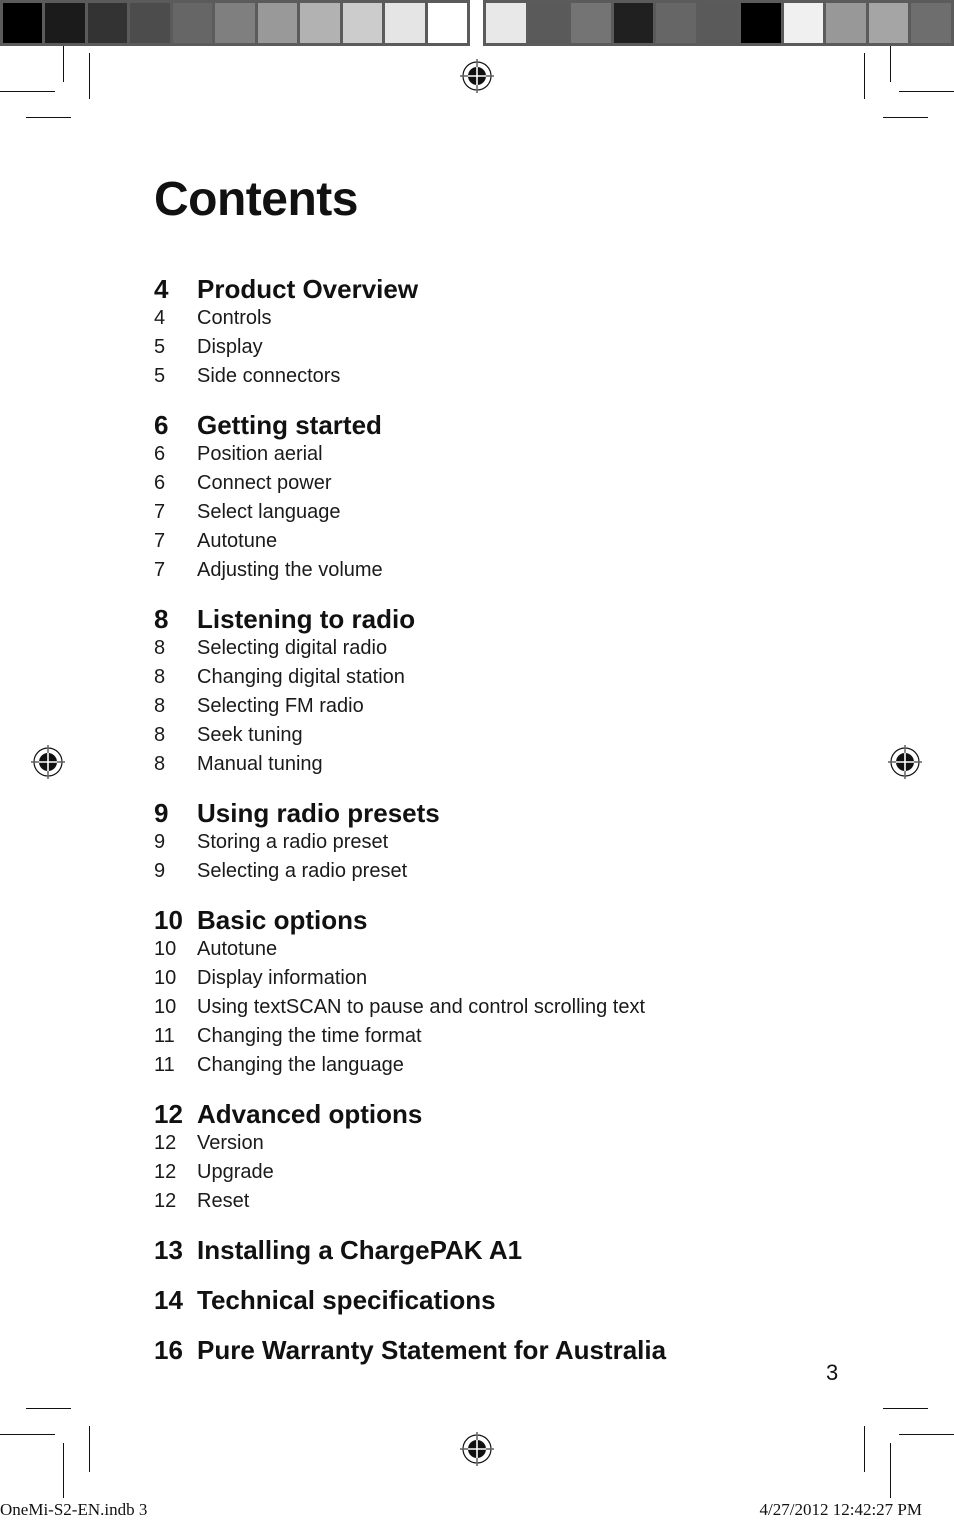 The height and width of the screenshot is (1526, 954). Describe the element at coordinates (504, 321) in the screenshot. I see `toc-entry: 4 Controls` at that location.